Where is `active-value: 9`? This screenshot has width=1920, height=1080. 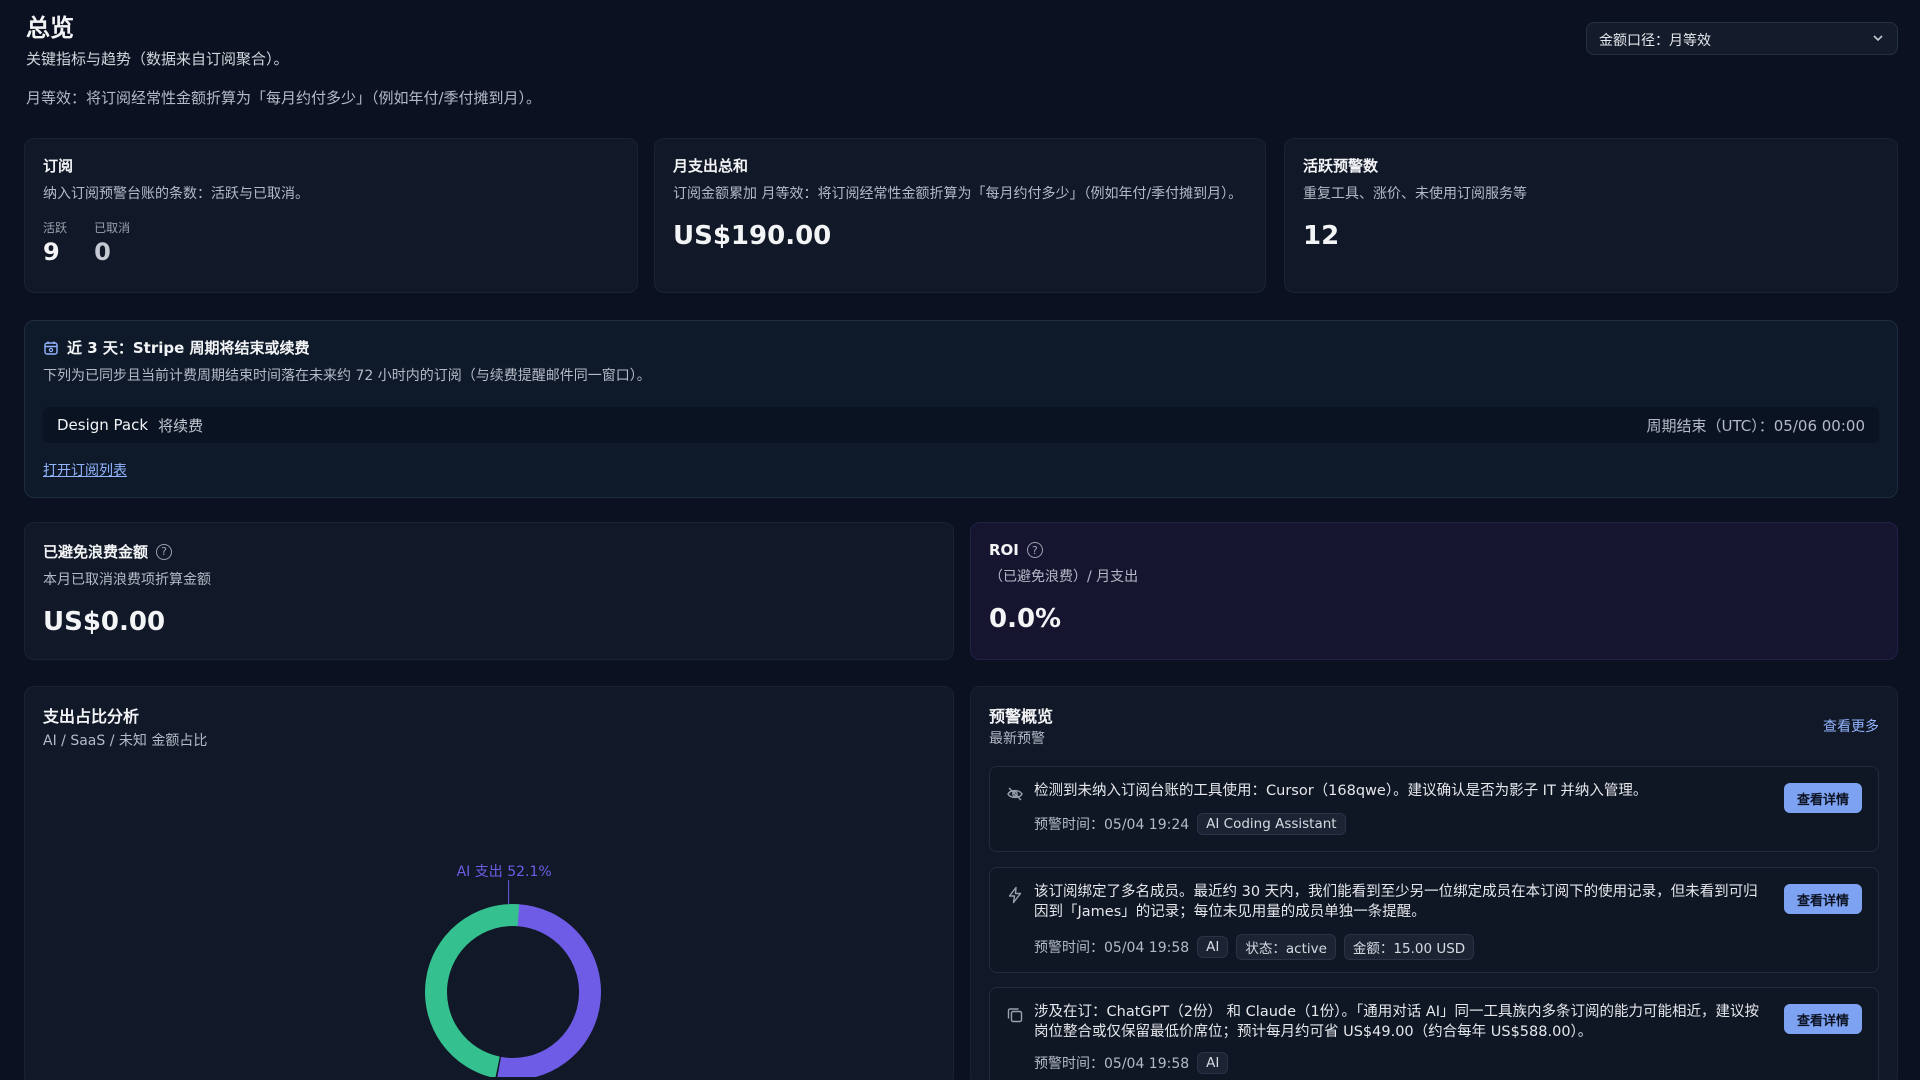 active-value: 9 is located at coordinates (51, 252).